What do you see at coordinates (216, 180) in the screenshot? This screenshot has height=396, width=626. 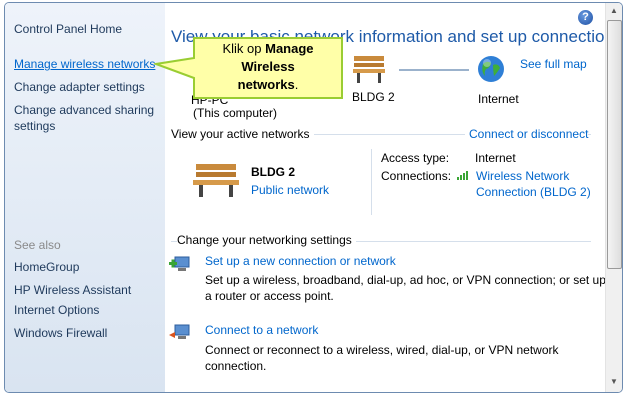 I see `bench-icon-large` at bounding box center [216, 180].